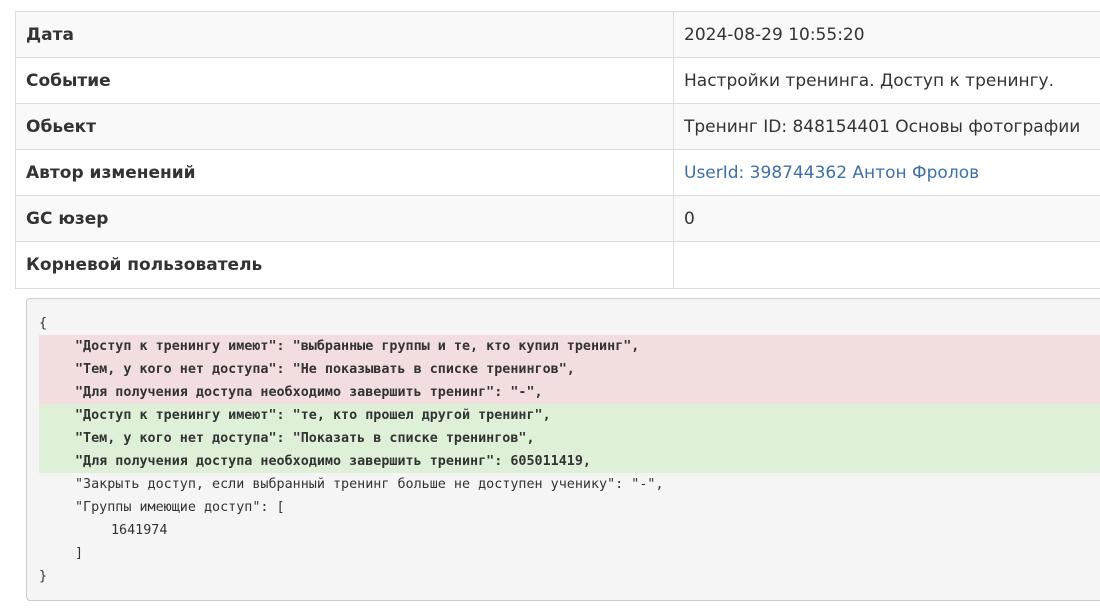 The image size is (1100, 613). Describe the element at coordinates (886, 34) in the screenshot. I see `date-value: 2024-08-29 10:55:20` at that location.